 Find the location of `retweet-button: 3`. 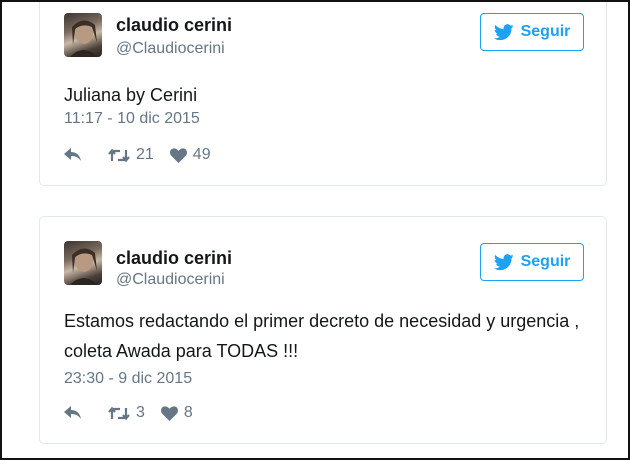

retweet-button: 3 is located at coordinates (126, 413).